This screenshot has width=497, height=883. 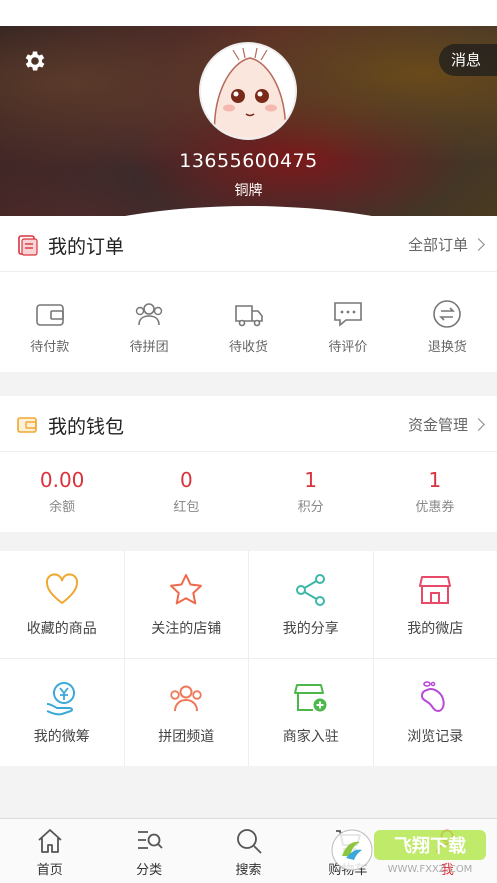 What do you see at coordinates (50, 347) in the screenshot?
I see `order-item-label: 待付款` at bounding box center [50, 347].